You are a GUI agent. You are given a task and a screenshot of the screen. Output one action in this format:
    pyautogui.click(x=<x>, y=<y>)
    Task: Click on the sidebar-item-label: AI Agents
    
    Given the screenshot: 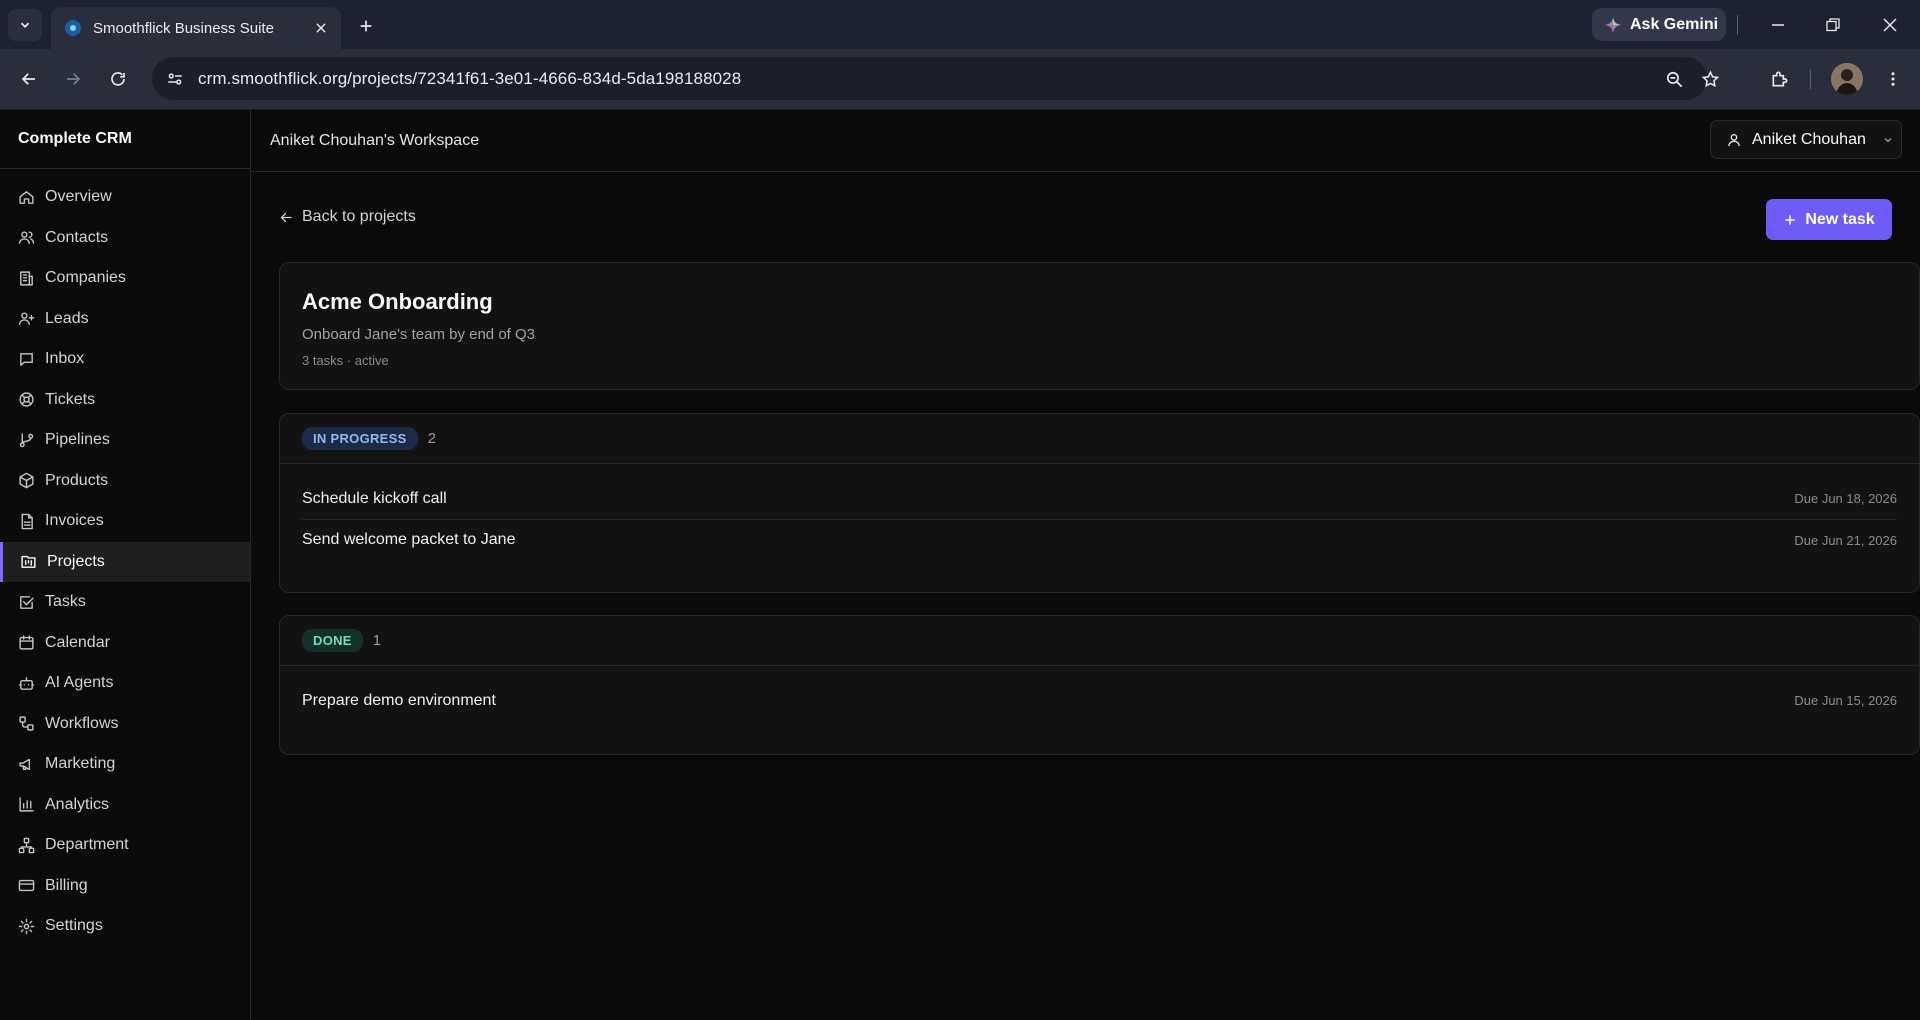 What is the action you would take?
    pyautogui.click(x=79, y=683)
    